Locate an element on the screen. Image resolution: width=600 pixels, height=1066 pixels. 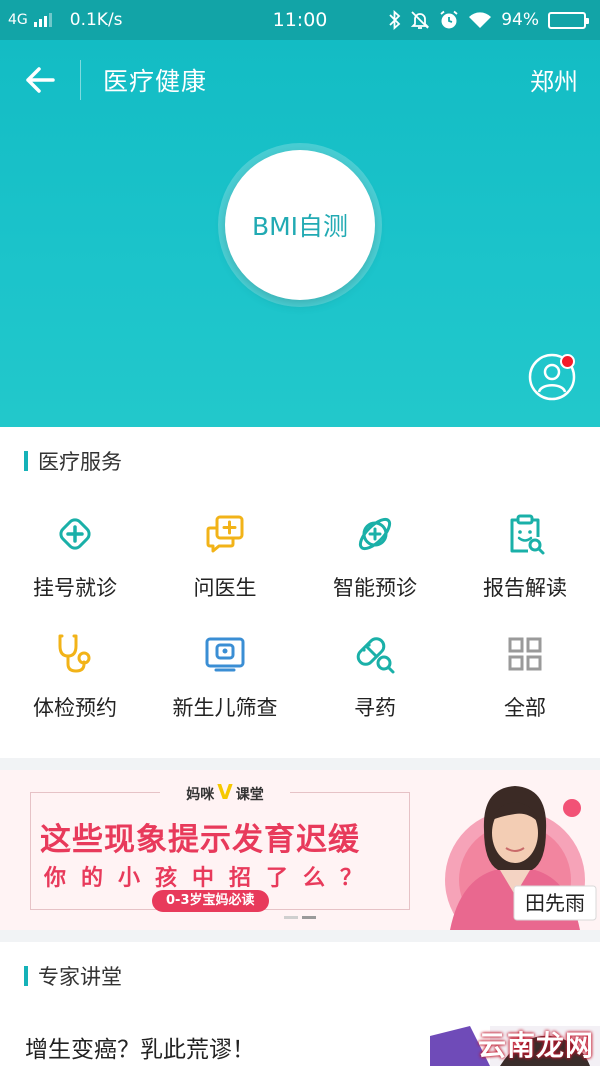
battery-percent: 94% is located at coordinates (520, 20).